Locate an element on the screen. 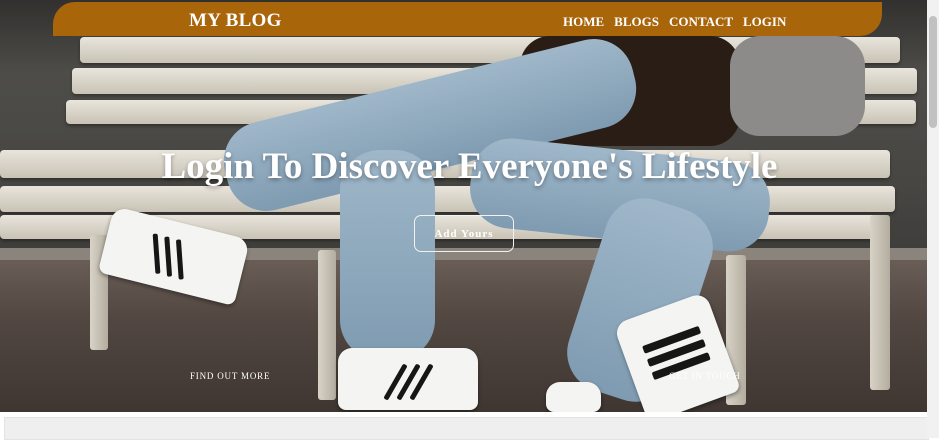 The width and height of the screenshot is (939, 440). find-out-more-link: FIND OUT MORE is located at coordinates (230, 376).